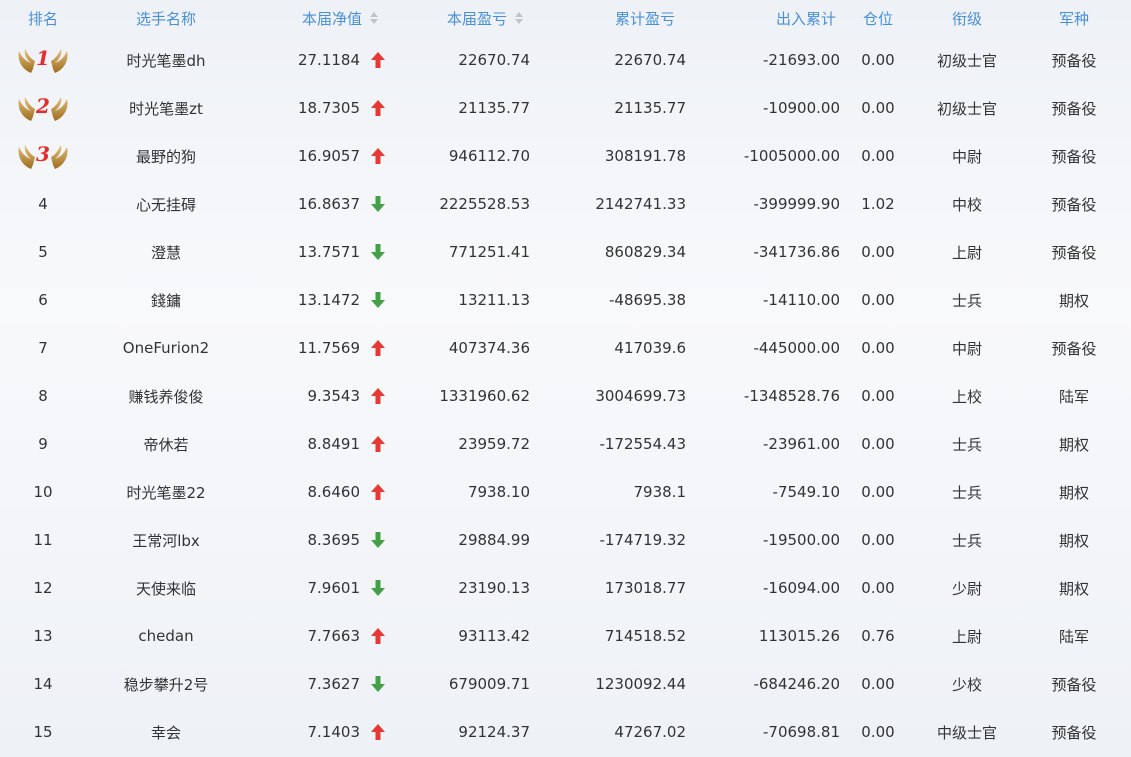  I want to click on player-name: 錢鏞, so click(166, 300).